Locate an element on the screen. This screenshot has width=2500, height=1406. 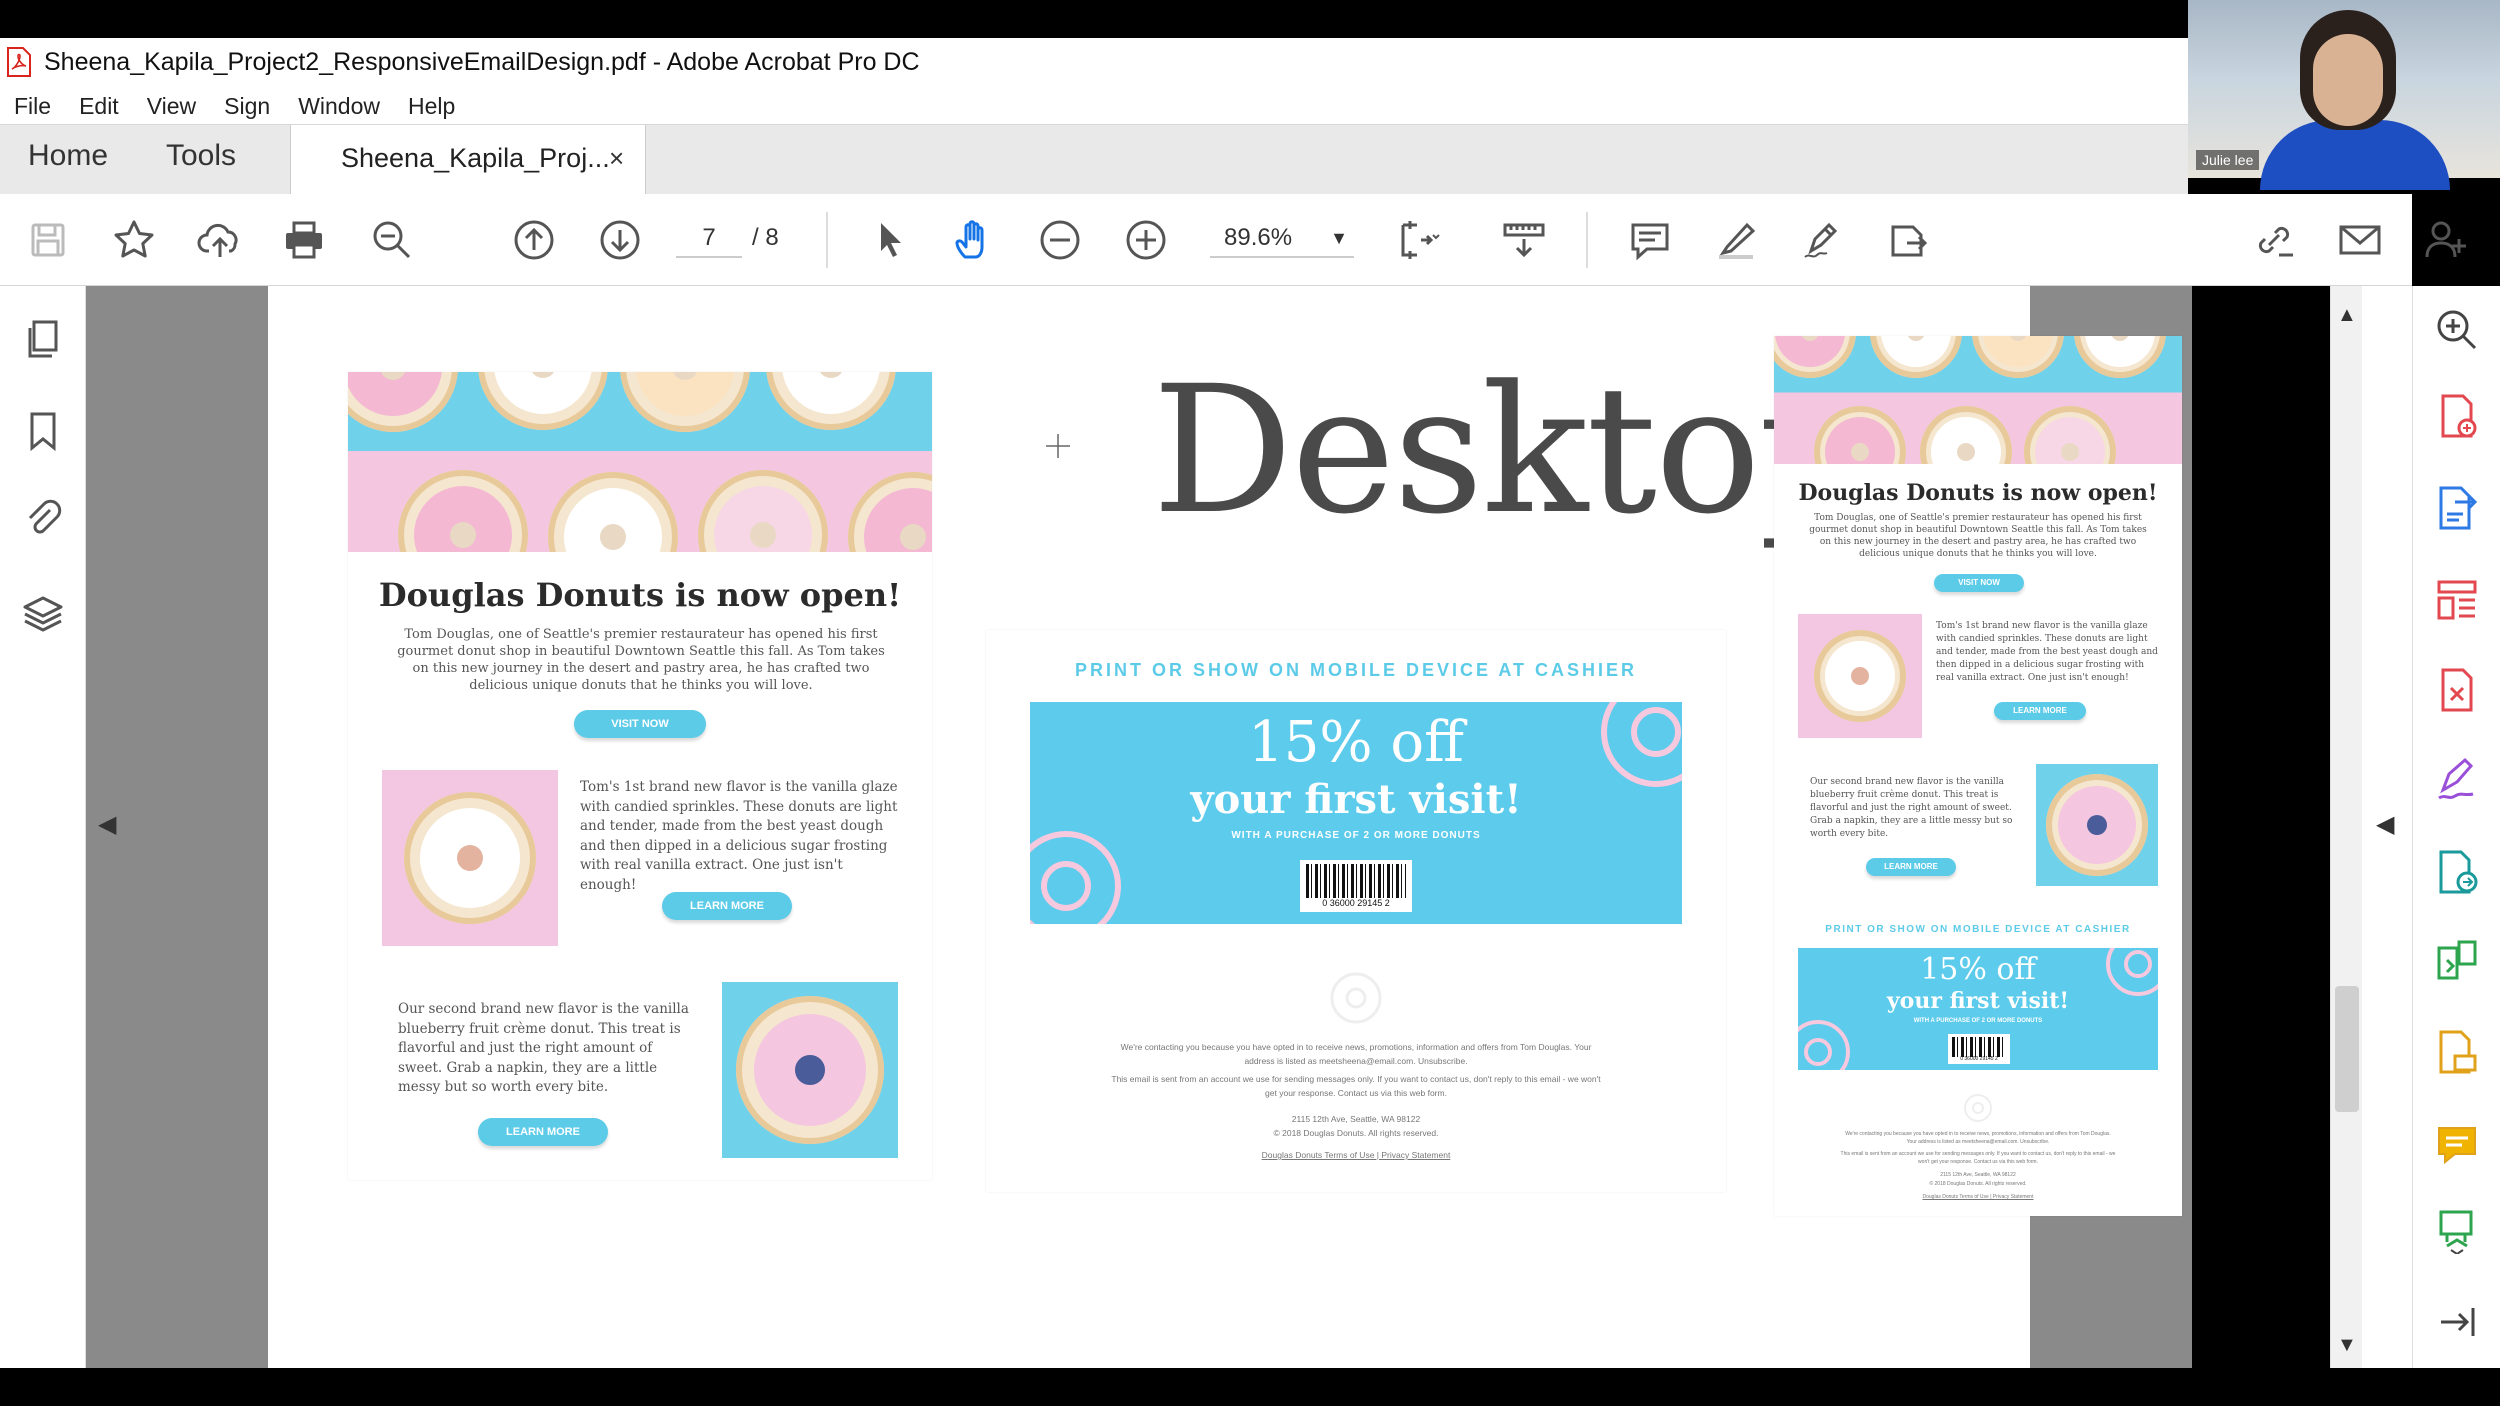
menu-edit: Edit is located at coordinates (99, 106).